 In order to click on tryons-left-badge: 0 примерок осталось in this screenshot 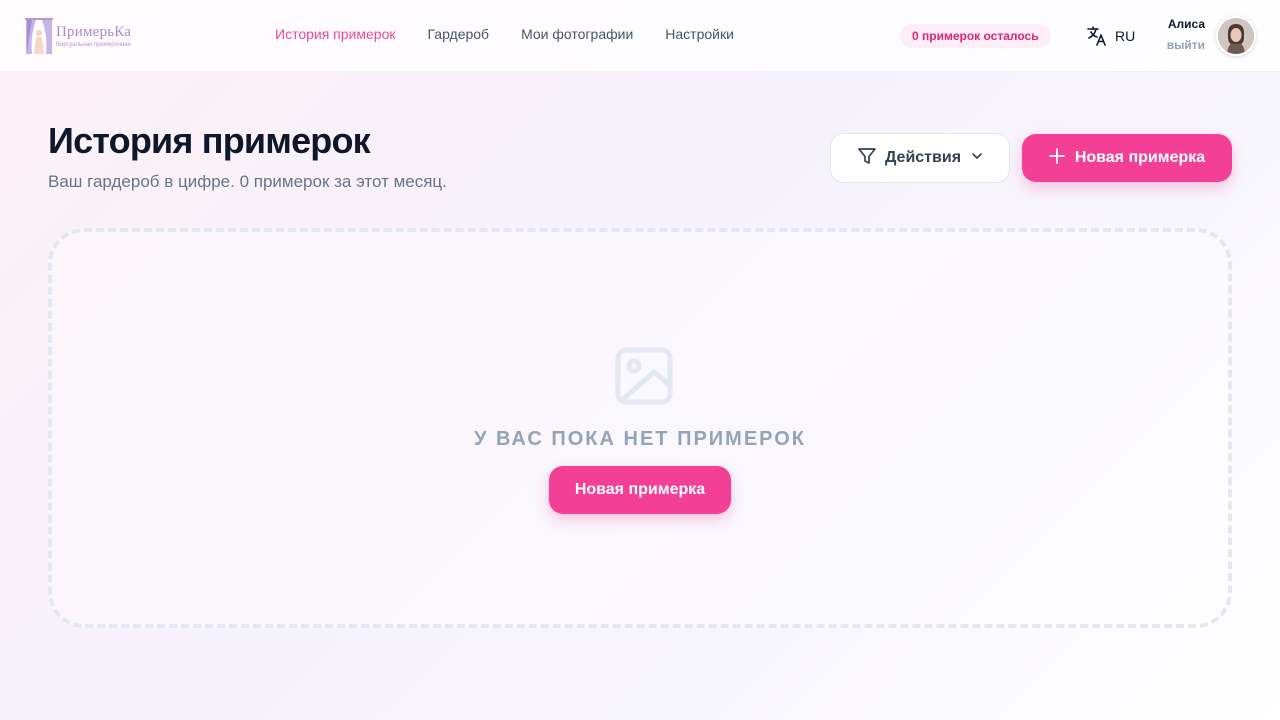, I will do `click(975, 36)`.